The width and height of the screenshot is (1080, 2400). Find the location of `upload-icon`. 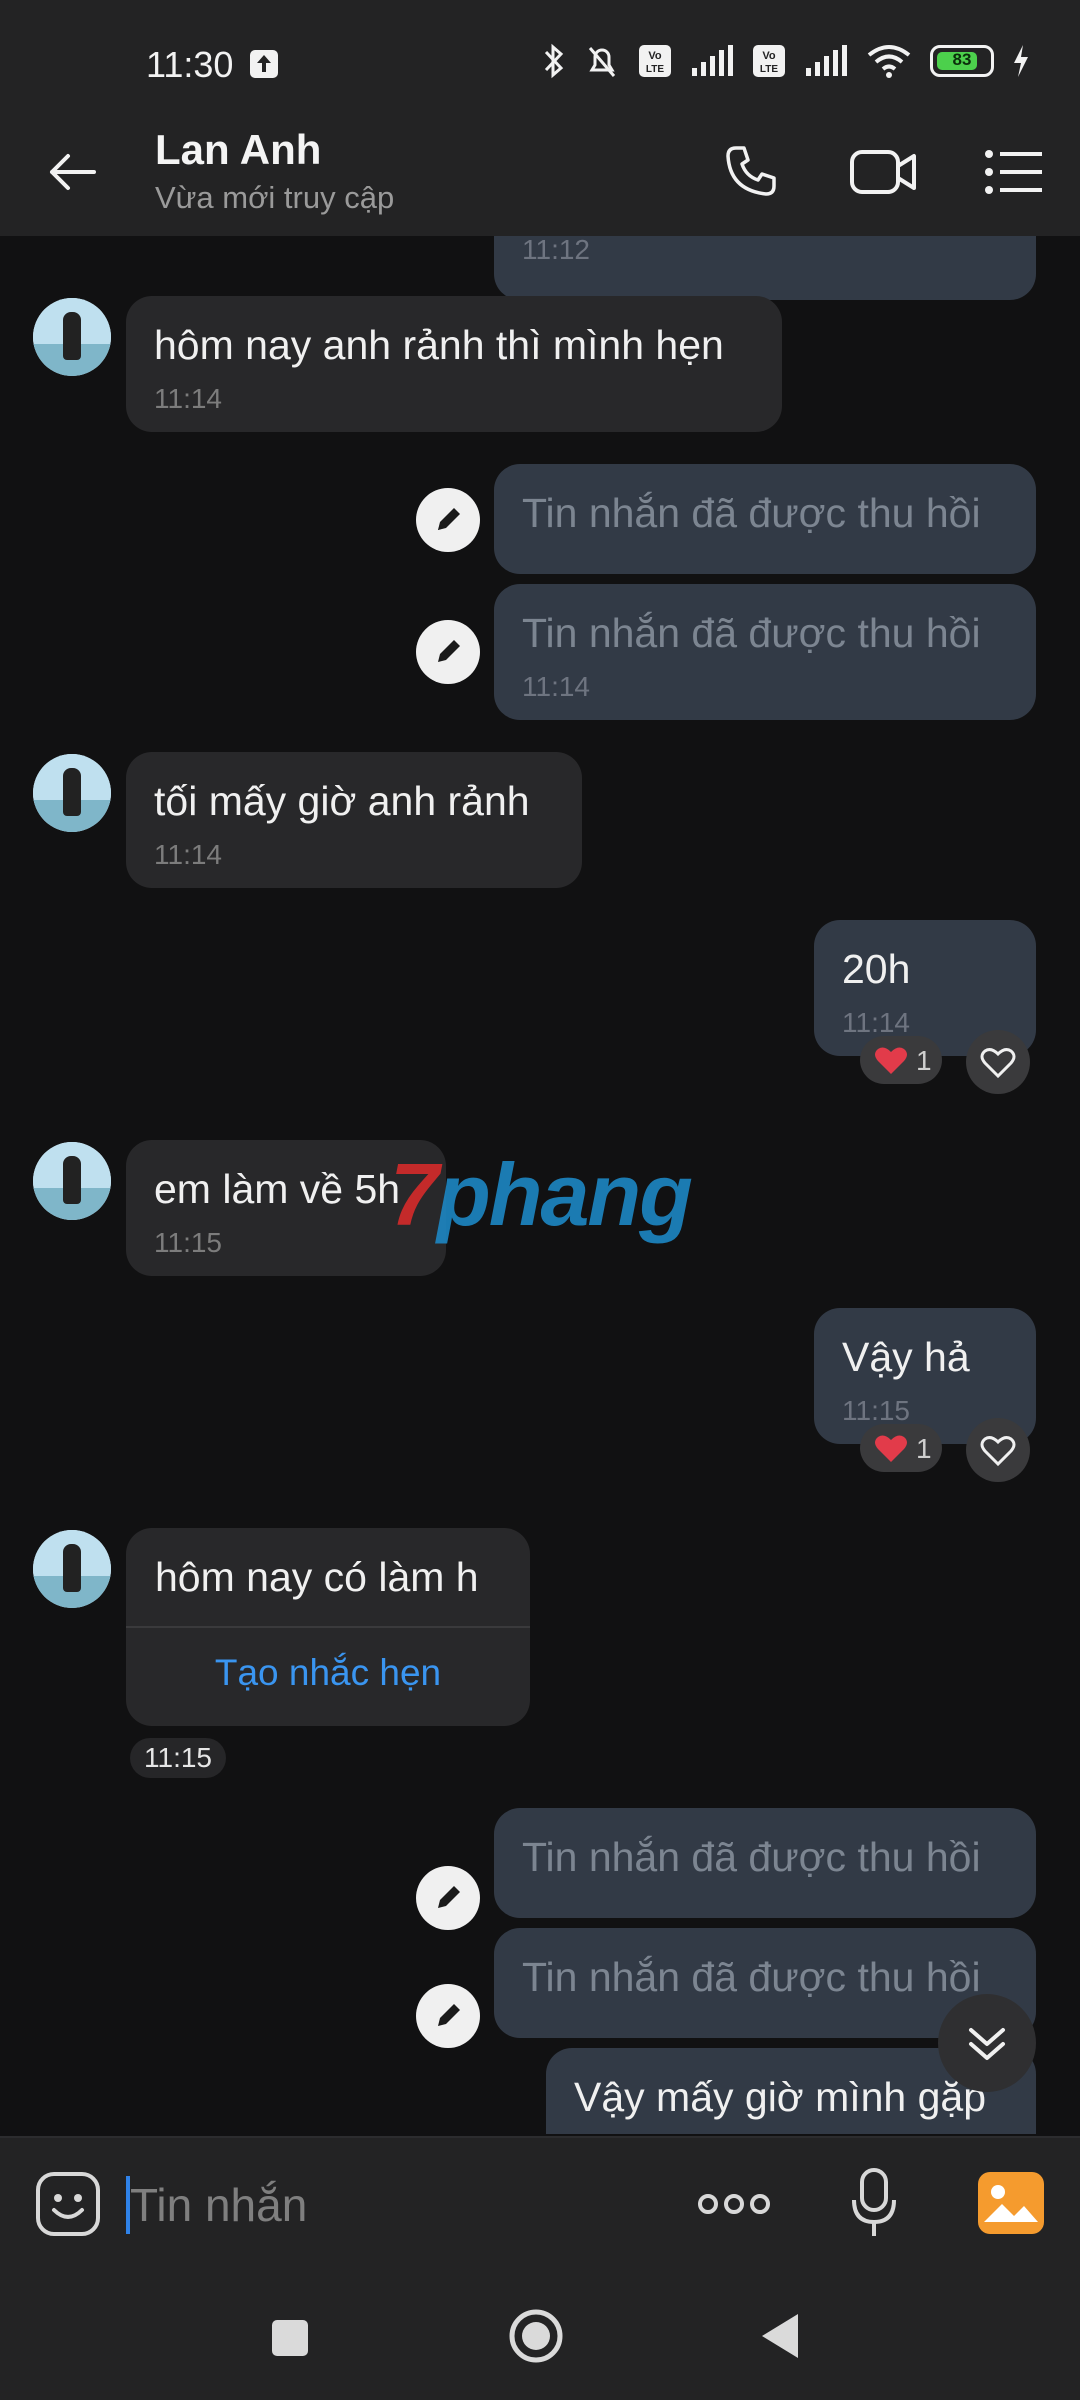

upload-icon is located at coordinates (264, 64).